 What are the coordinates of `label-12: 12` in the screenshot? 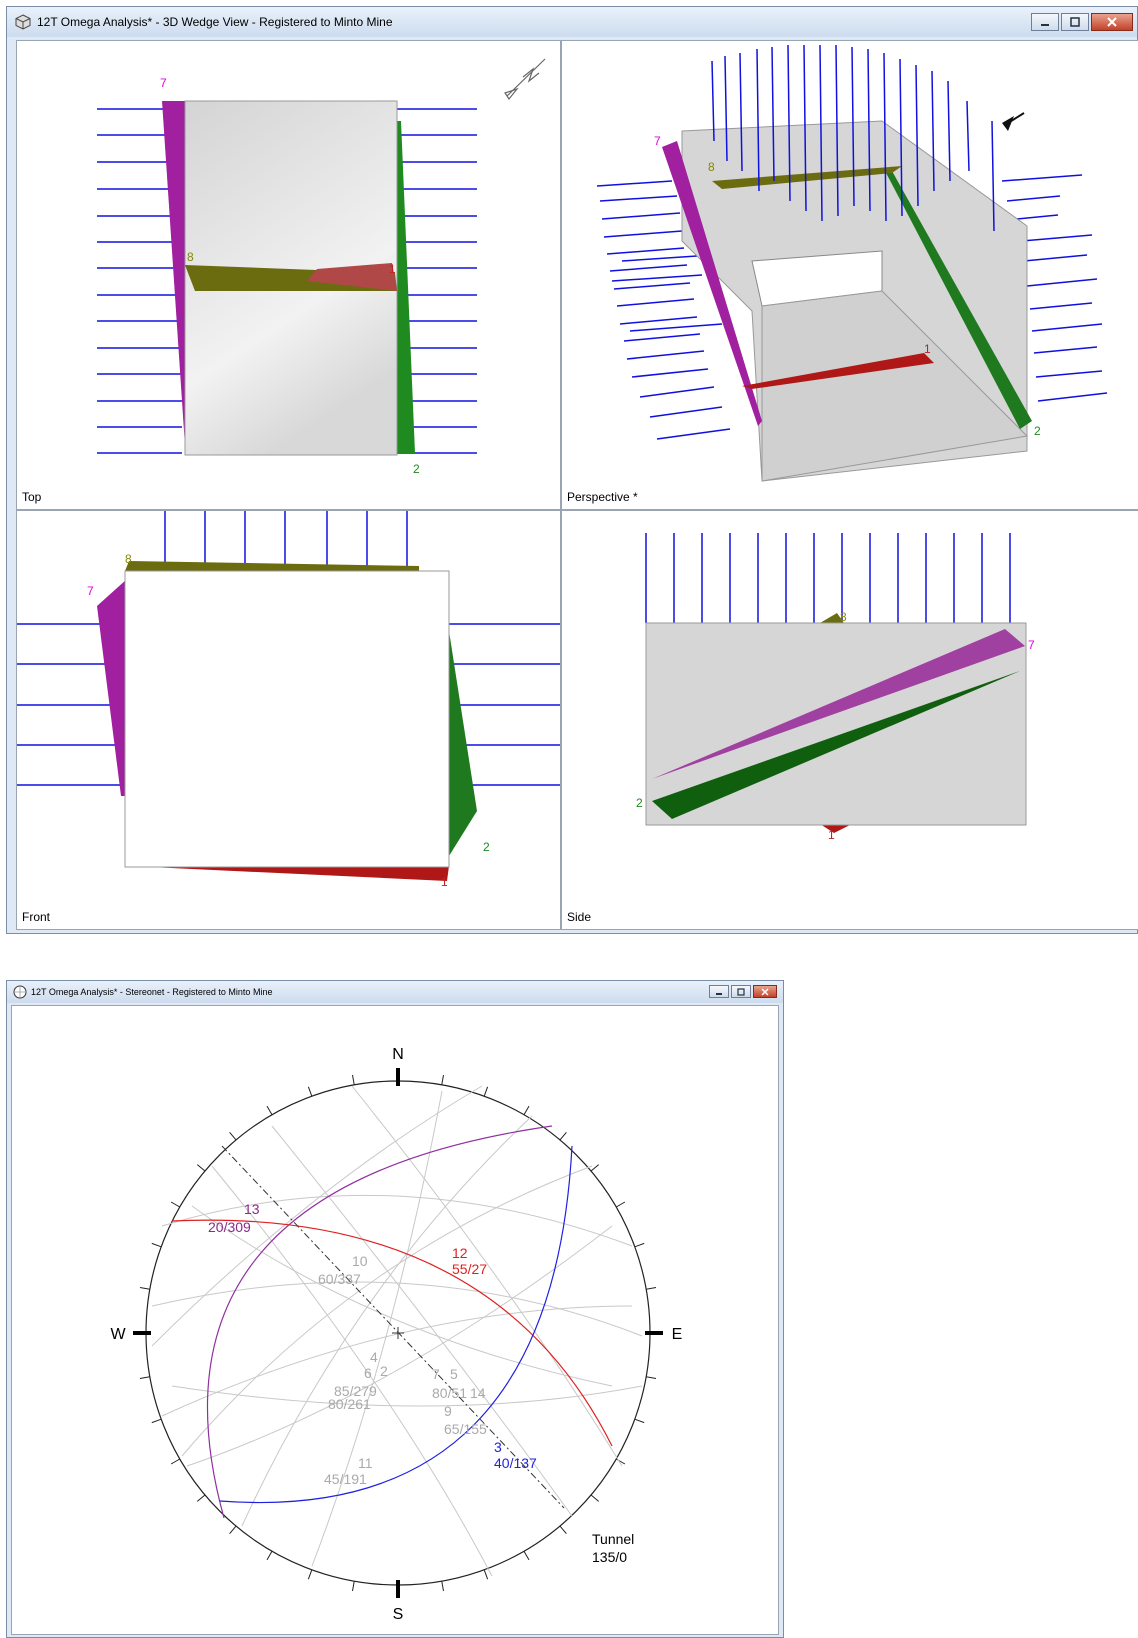 It's located at (460, 1253).